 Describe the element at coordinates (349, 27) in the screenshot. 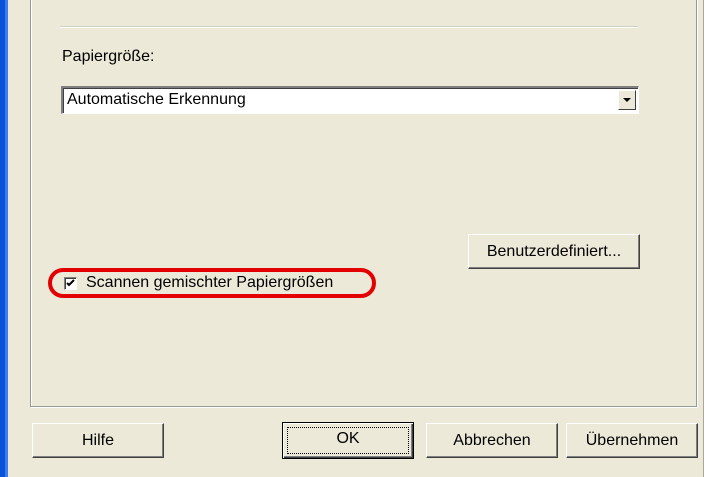

I see `group-separator` at that location.